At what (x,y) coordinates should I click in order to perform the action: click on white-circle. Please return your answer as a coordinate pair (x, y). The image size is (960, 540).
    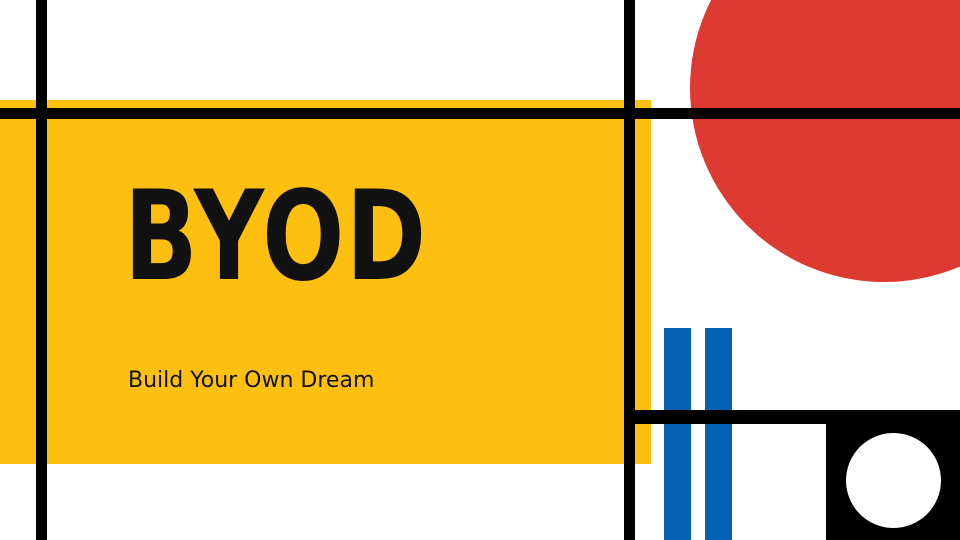
    Looking at the image, I should click on (893, 480).